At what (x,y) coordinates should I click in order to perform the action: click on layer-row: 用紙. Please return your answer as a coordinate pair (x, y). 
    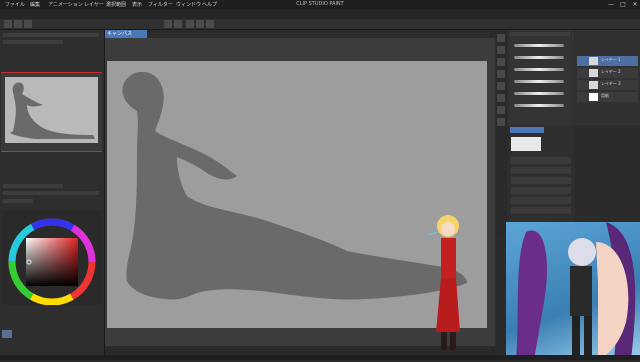
    Looking at the image, I should click on (607, 97).